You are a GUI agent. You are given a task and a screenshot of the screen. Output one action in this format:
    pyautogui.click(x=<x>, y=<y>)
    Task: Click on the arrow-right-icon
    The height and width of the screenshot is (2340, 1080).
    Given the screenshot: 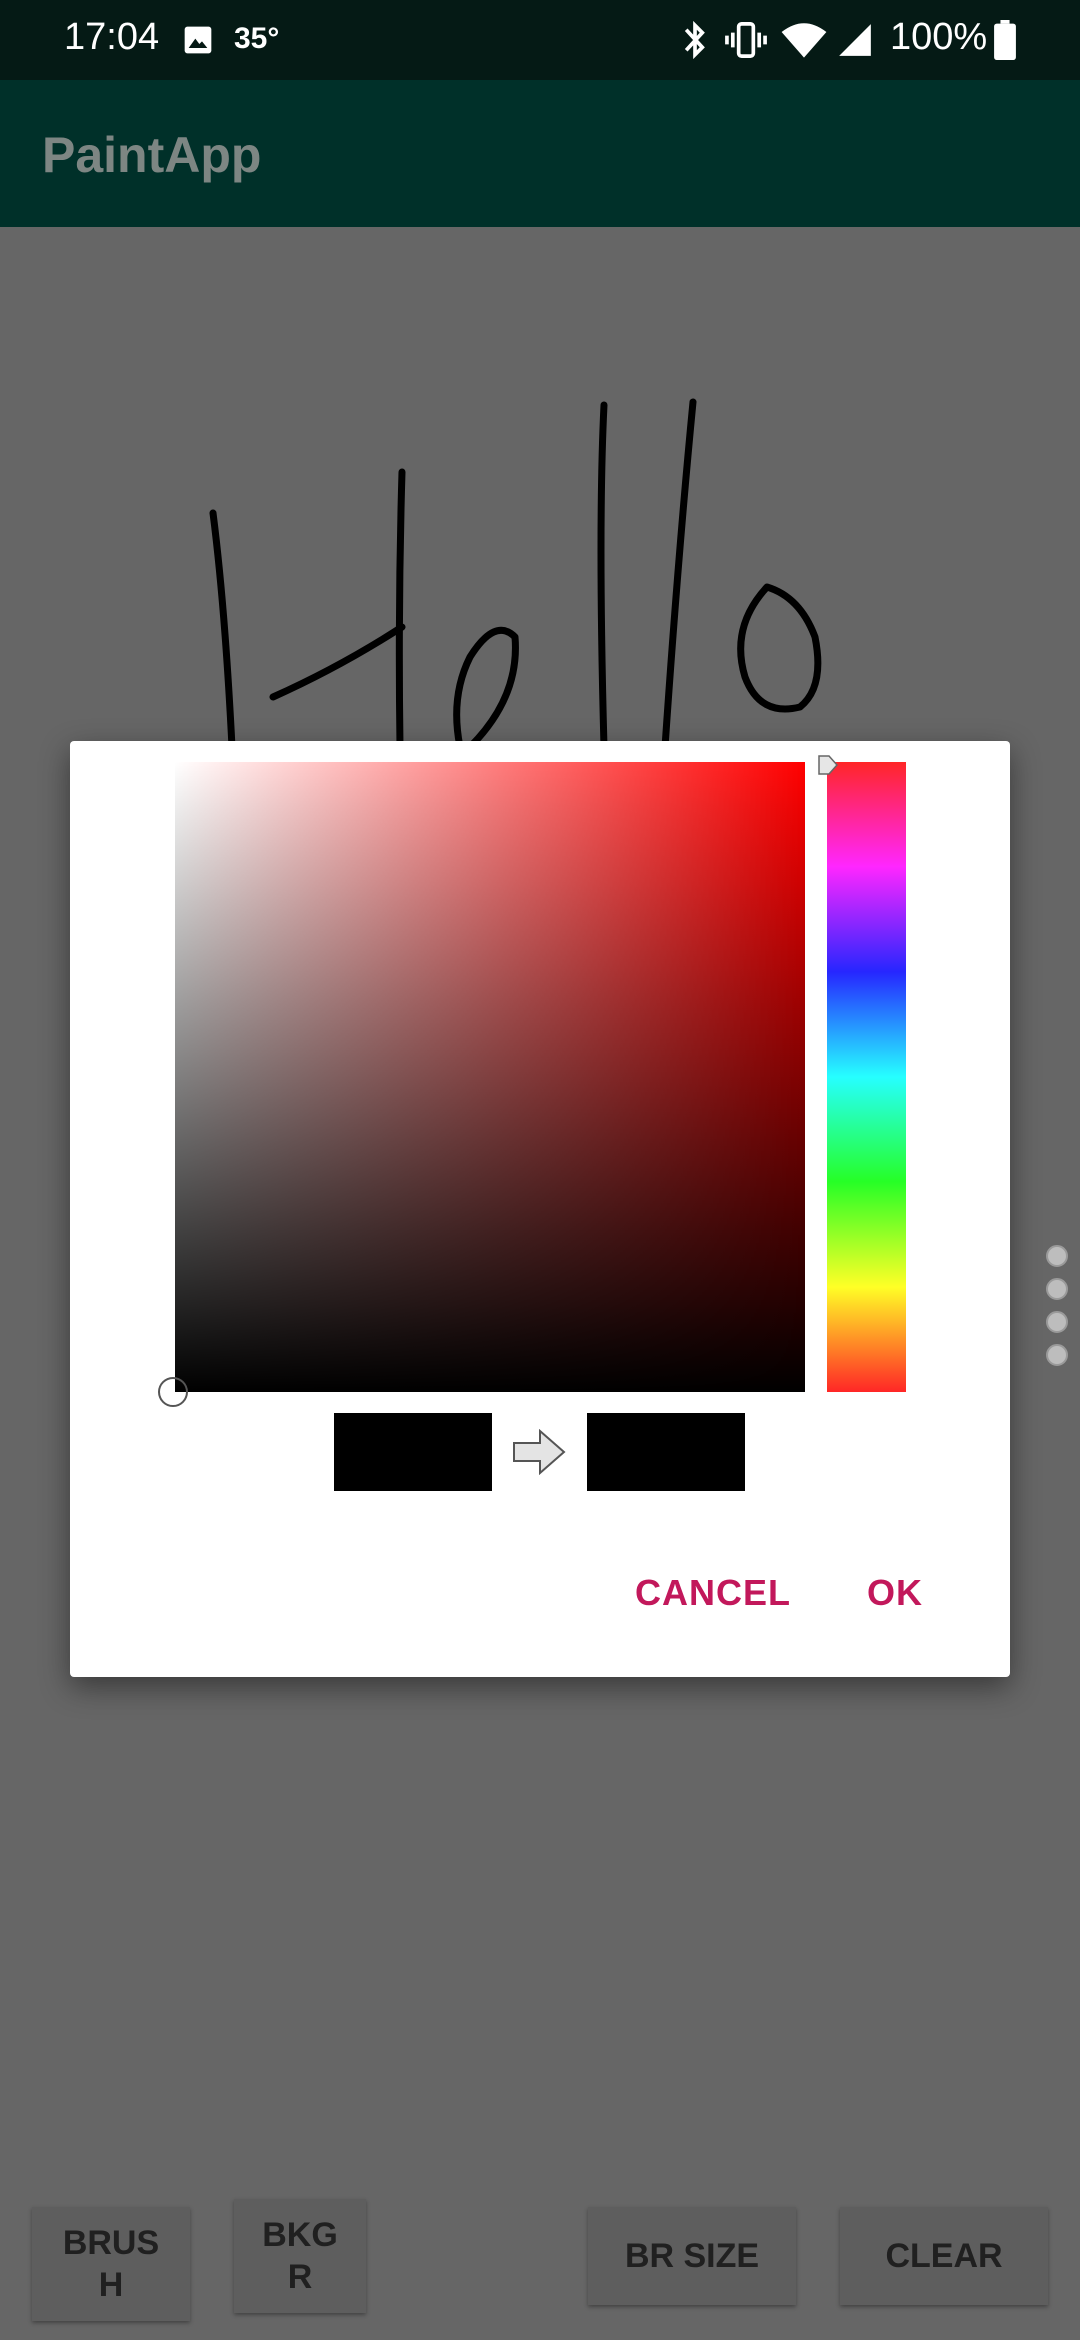 What is the action you would take?
    pyautogui.click(x=539, y=1452)
    